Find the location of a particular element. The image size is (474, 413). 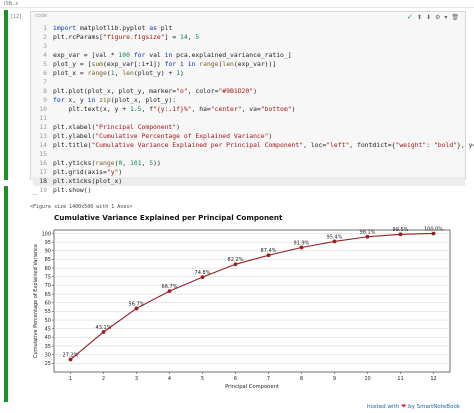

code-token: plt.title( is located at coordinates (72, 145).